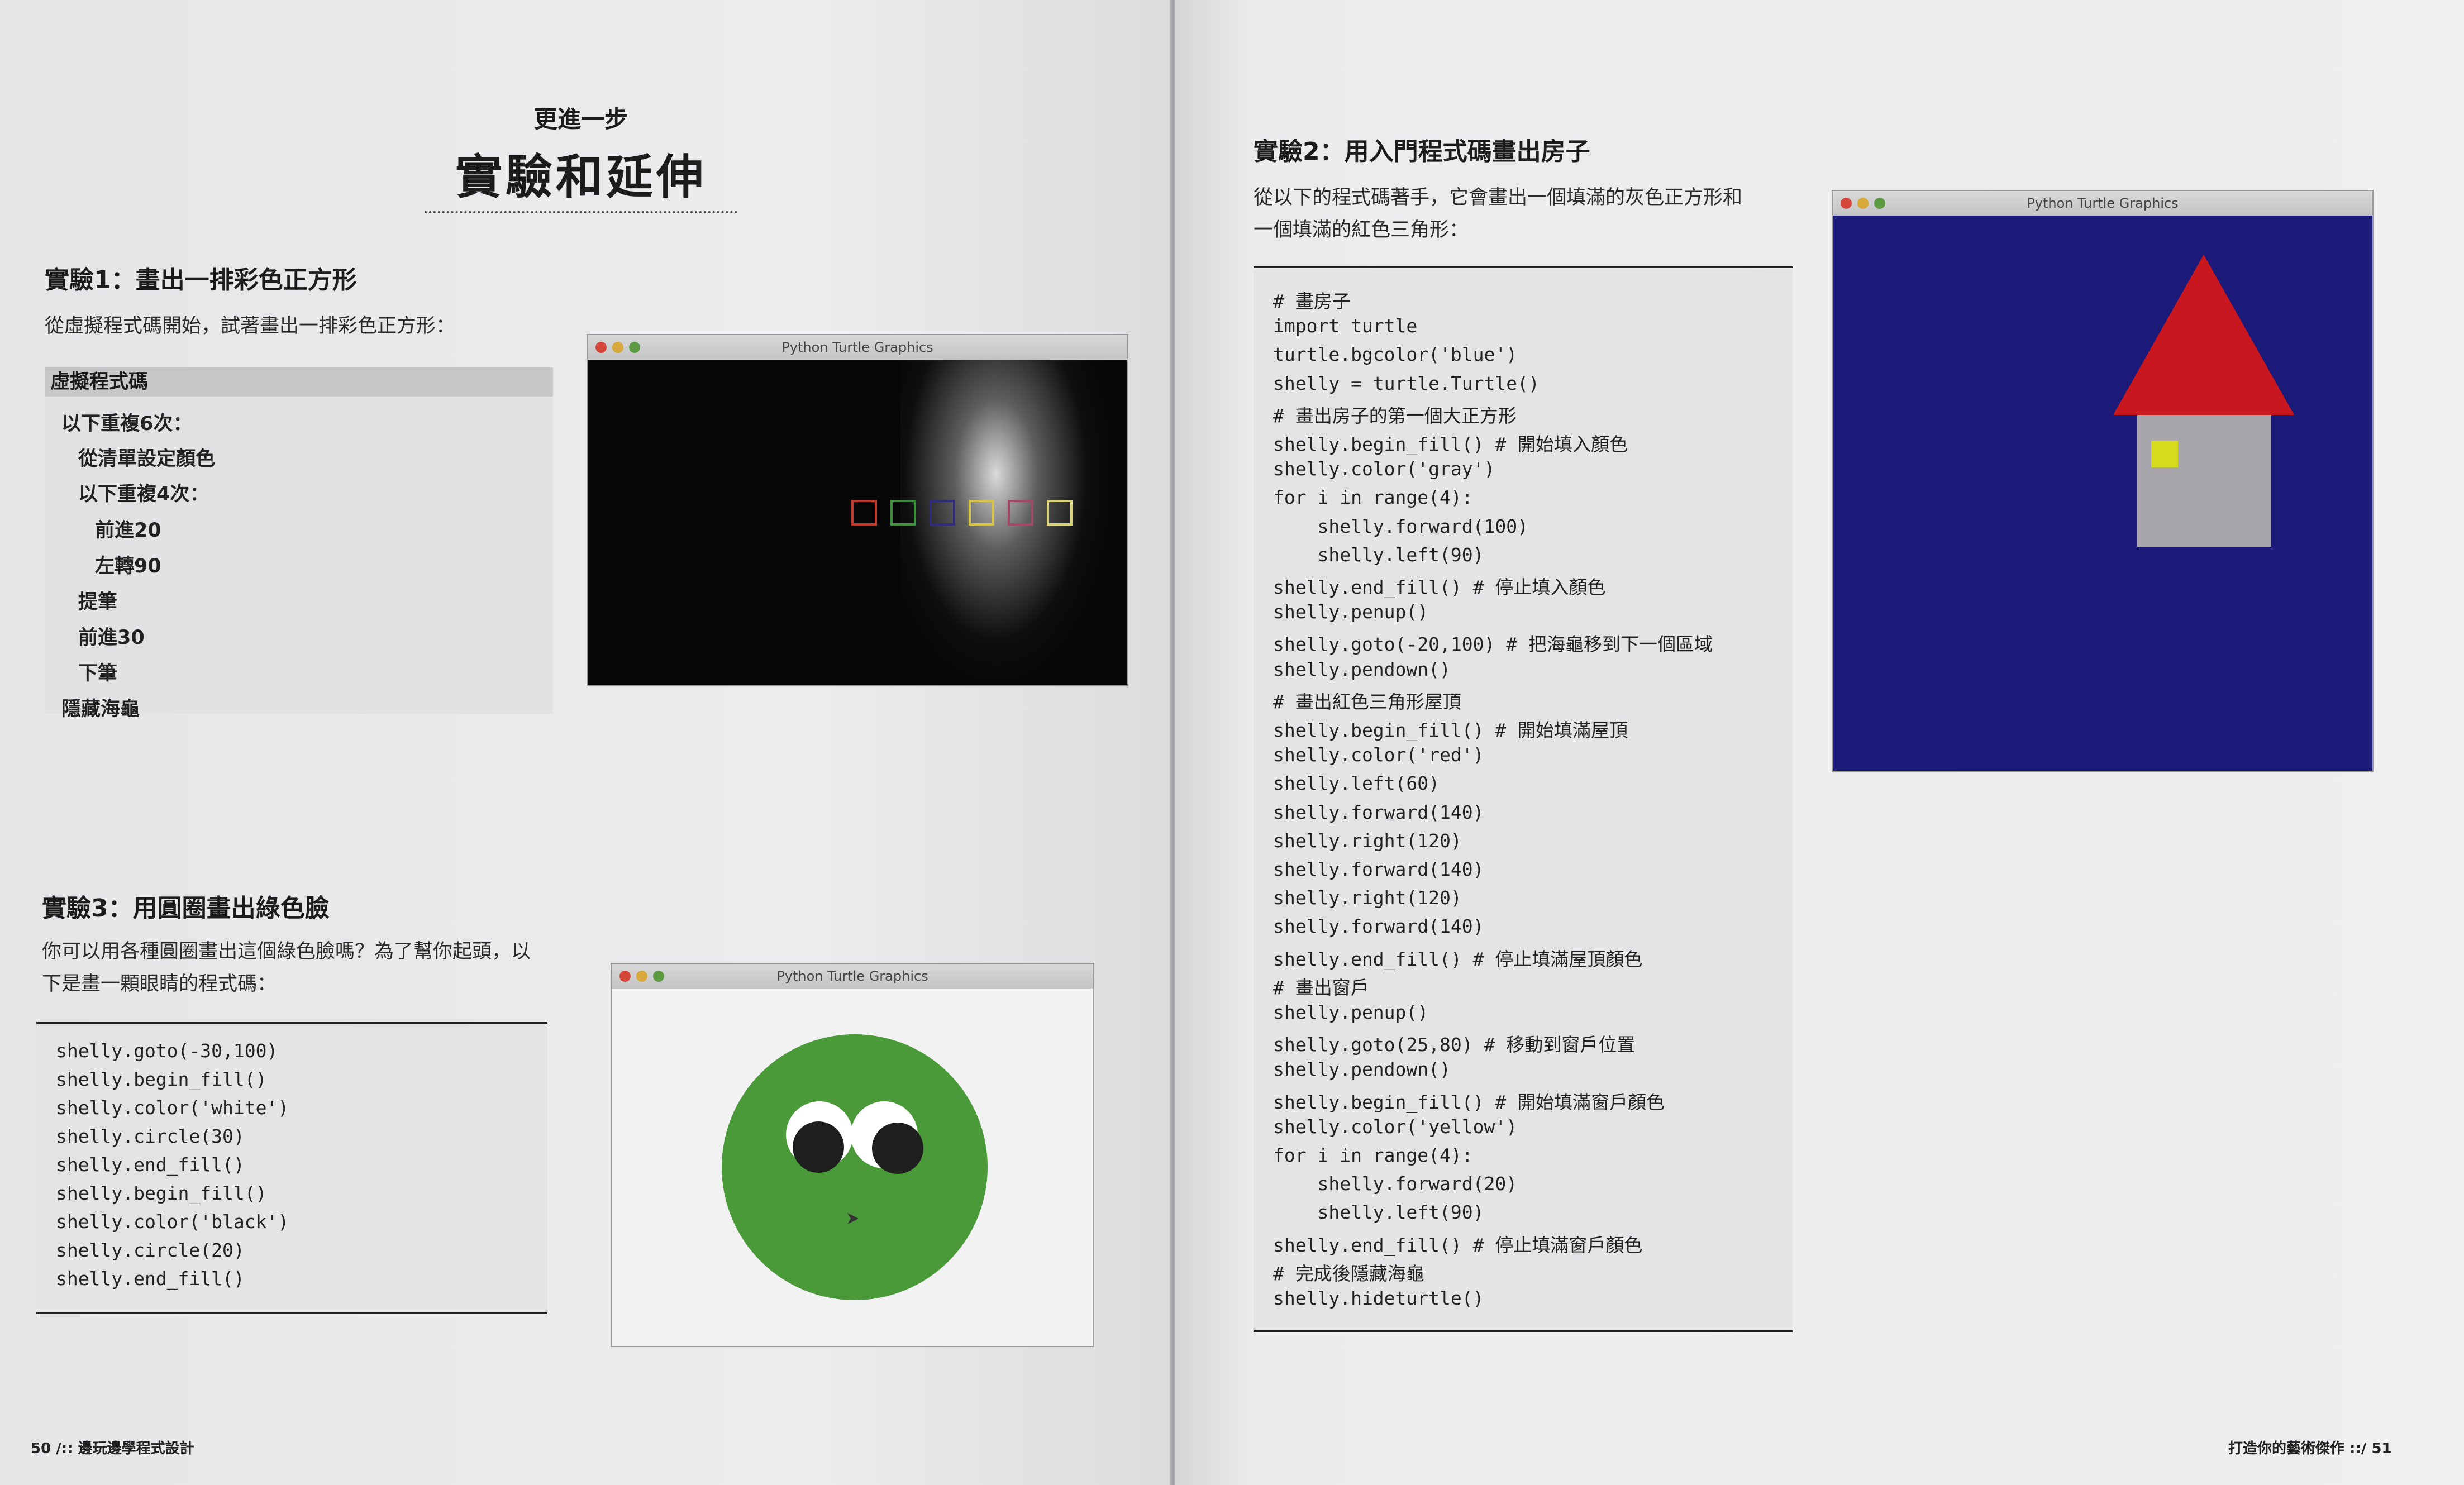  What do you see at coordinates (1356, 783) in the screenshot?
I see `code-line: shelly.left(60)` at bounding box center [1356, 783].